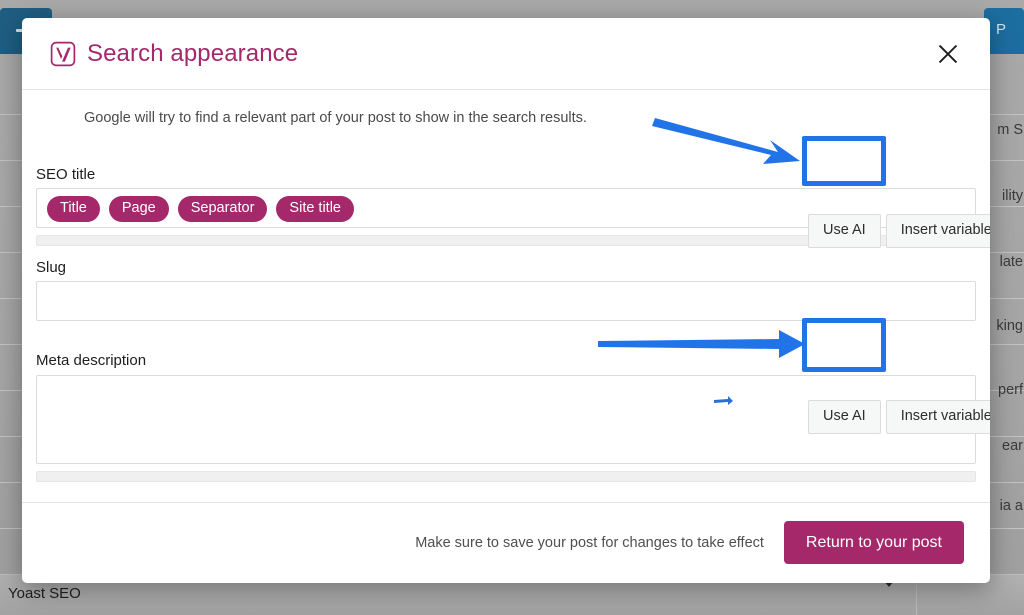 This screenshot has height=615, width=1024. I want to click on close-icon, so click(948, 53).